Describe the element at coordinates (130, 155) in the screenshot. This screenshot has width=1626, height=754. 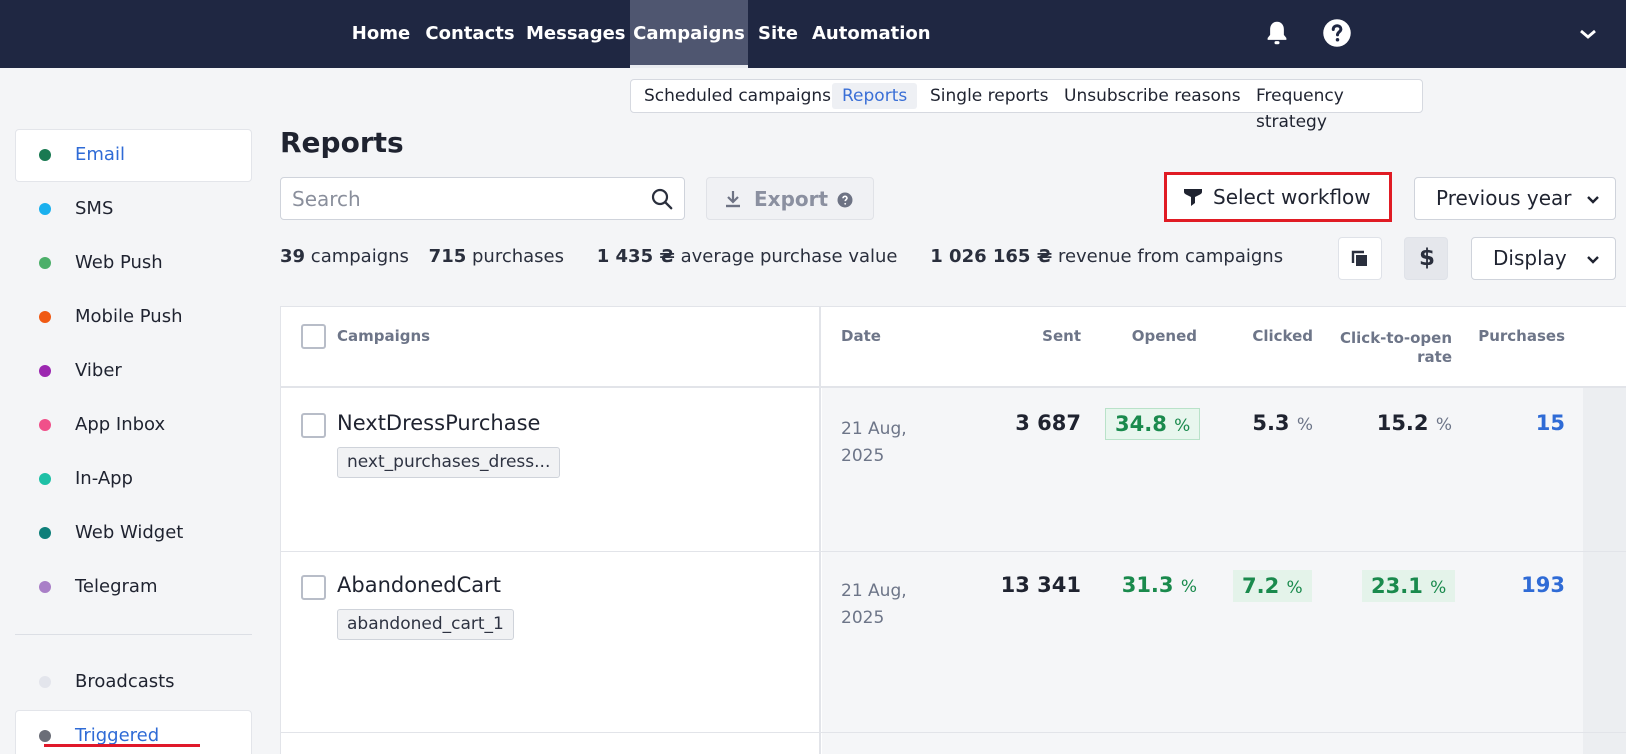
I see `sidebar-item-email: Email` at that location.